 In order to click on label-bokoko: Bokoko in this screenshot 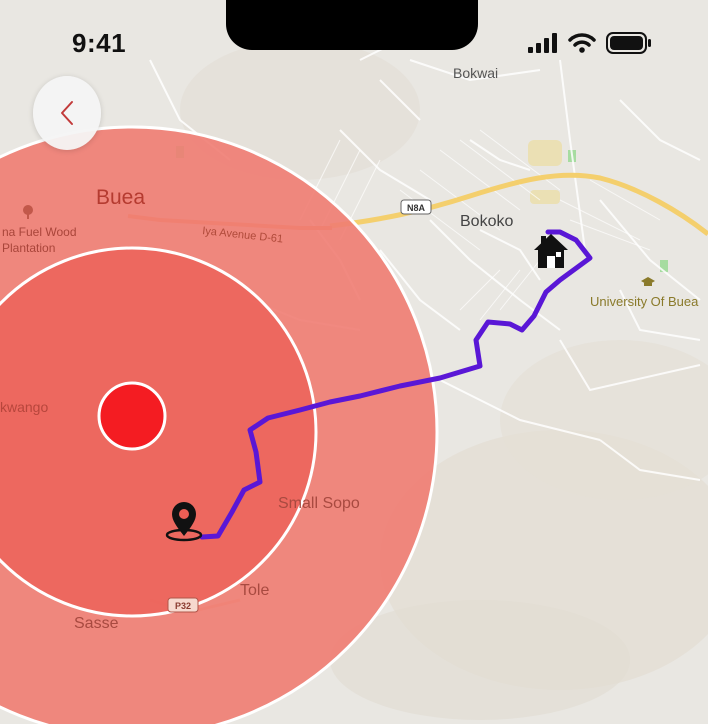, I will do `click(486, 221)`.